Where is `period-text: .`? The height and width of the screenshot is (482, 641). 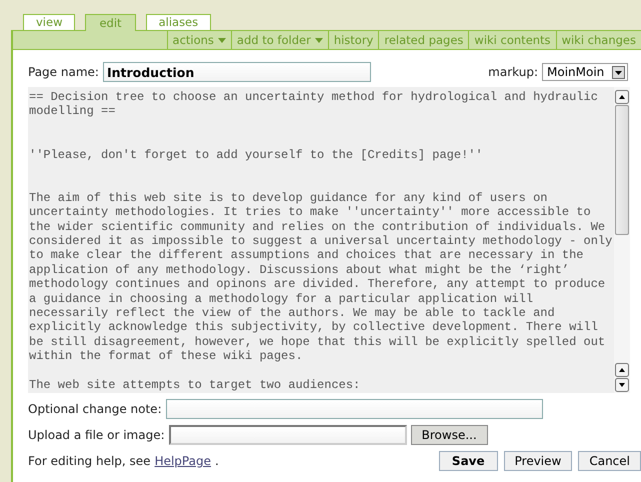
period-text: . is located at coordinates (216, 461).